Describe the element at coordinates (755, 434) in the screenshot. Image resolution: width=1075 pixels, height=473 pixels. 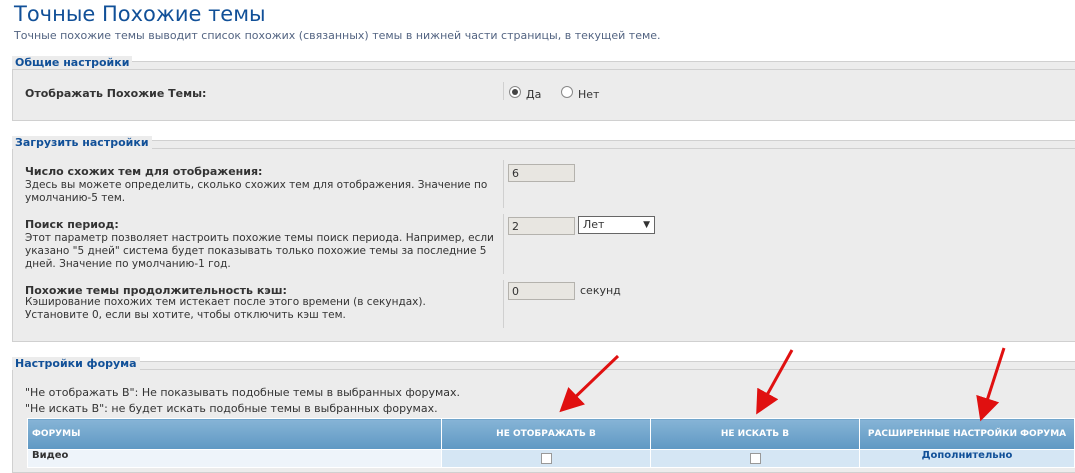
I see `column-no-search: НЕ ИСКАТЬ В` at that location.